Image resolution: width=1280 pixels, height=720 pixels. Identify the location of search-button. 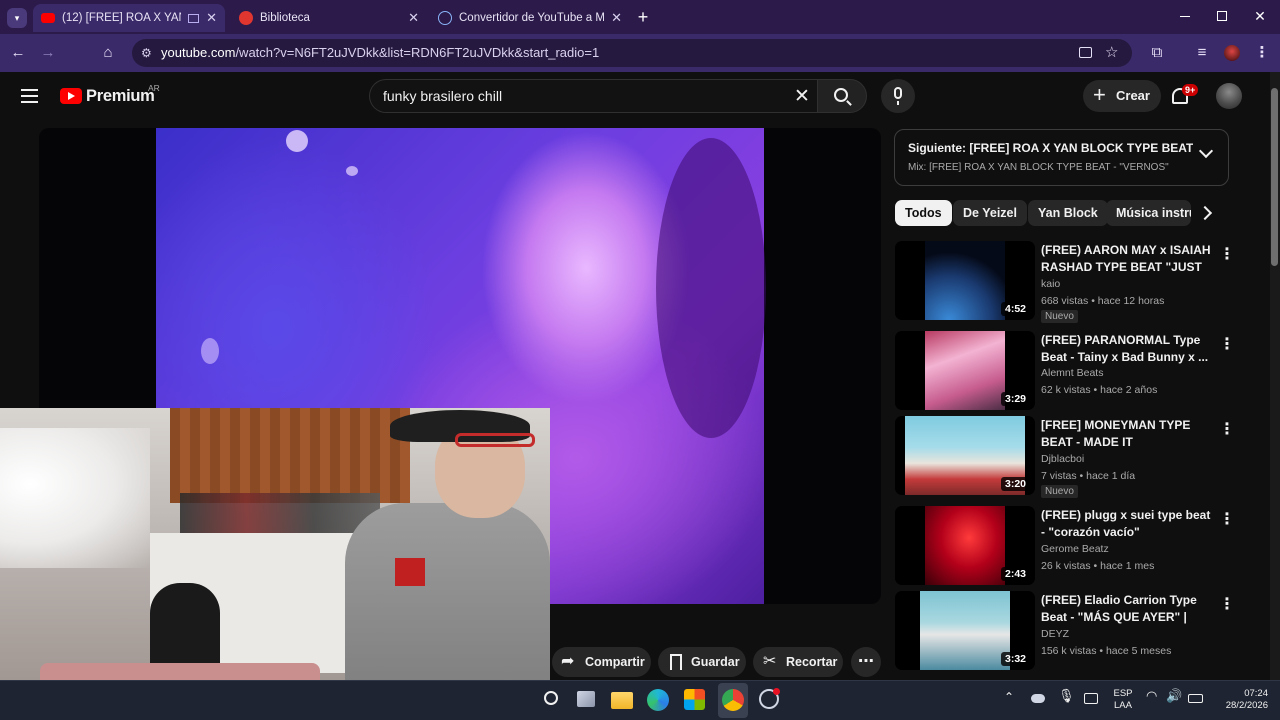
(842, 96).